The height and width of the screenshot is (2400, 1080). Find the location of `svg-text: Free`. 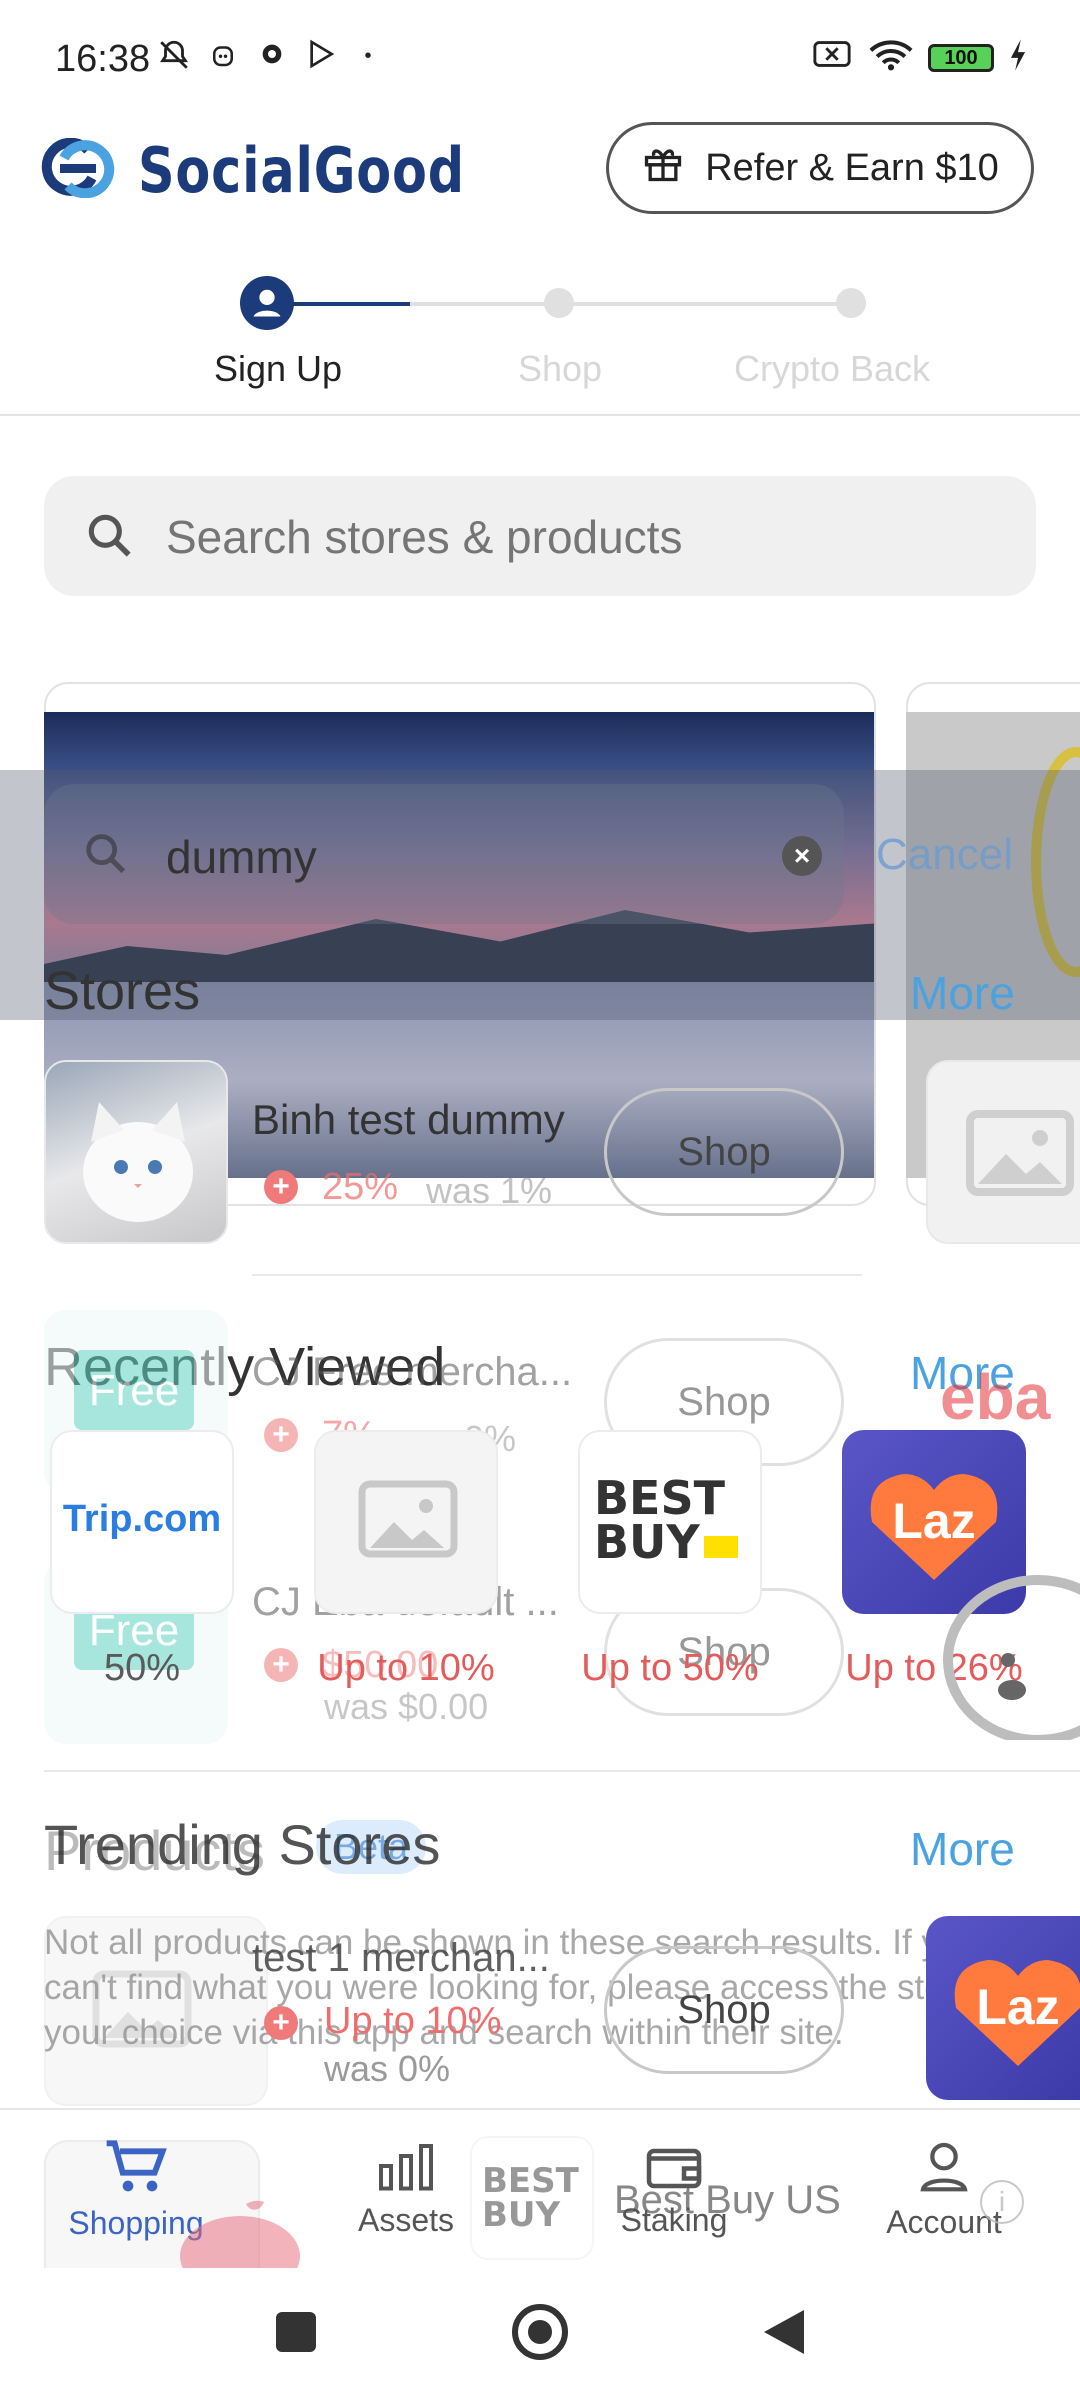

svg-text: Free is located at coordinates (134, 1390).